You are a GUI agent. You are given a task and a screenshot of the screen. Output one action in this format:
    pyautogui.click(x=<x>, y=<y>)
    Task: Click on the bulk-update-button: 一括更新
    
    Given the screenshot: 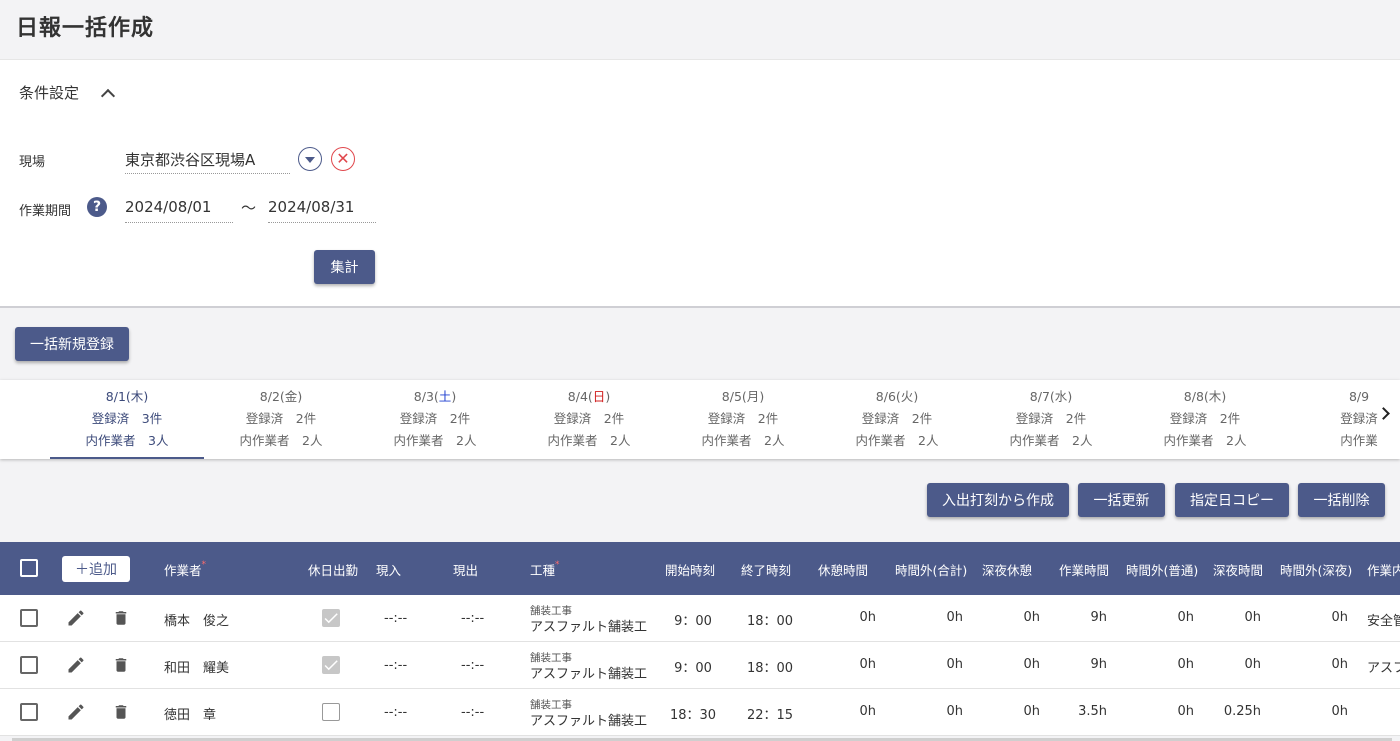 What is the action you would take?
    pyautogui.click(x=1121, y=500)
    